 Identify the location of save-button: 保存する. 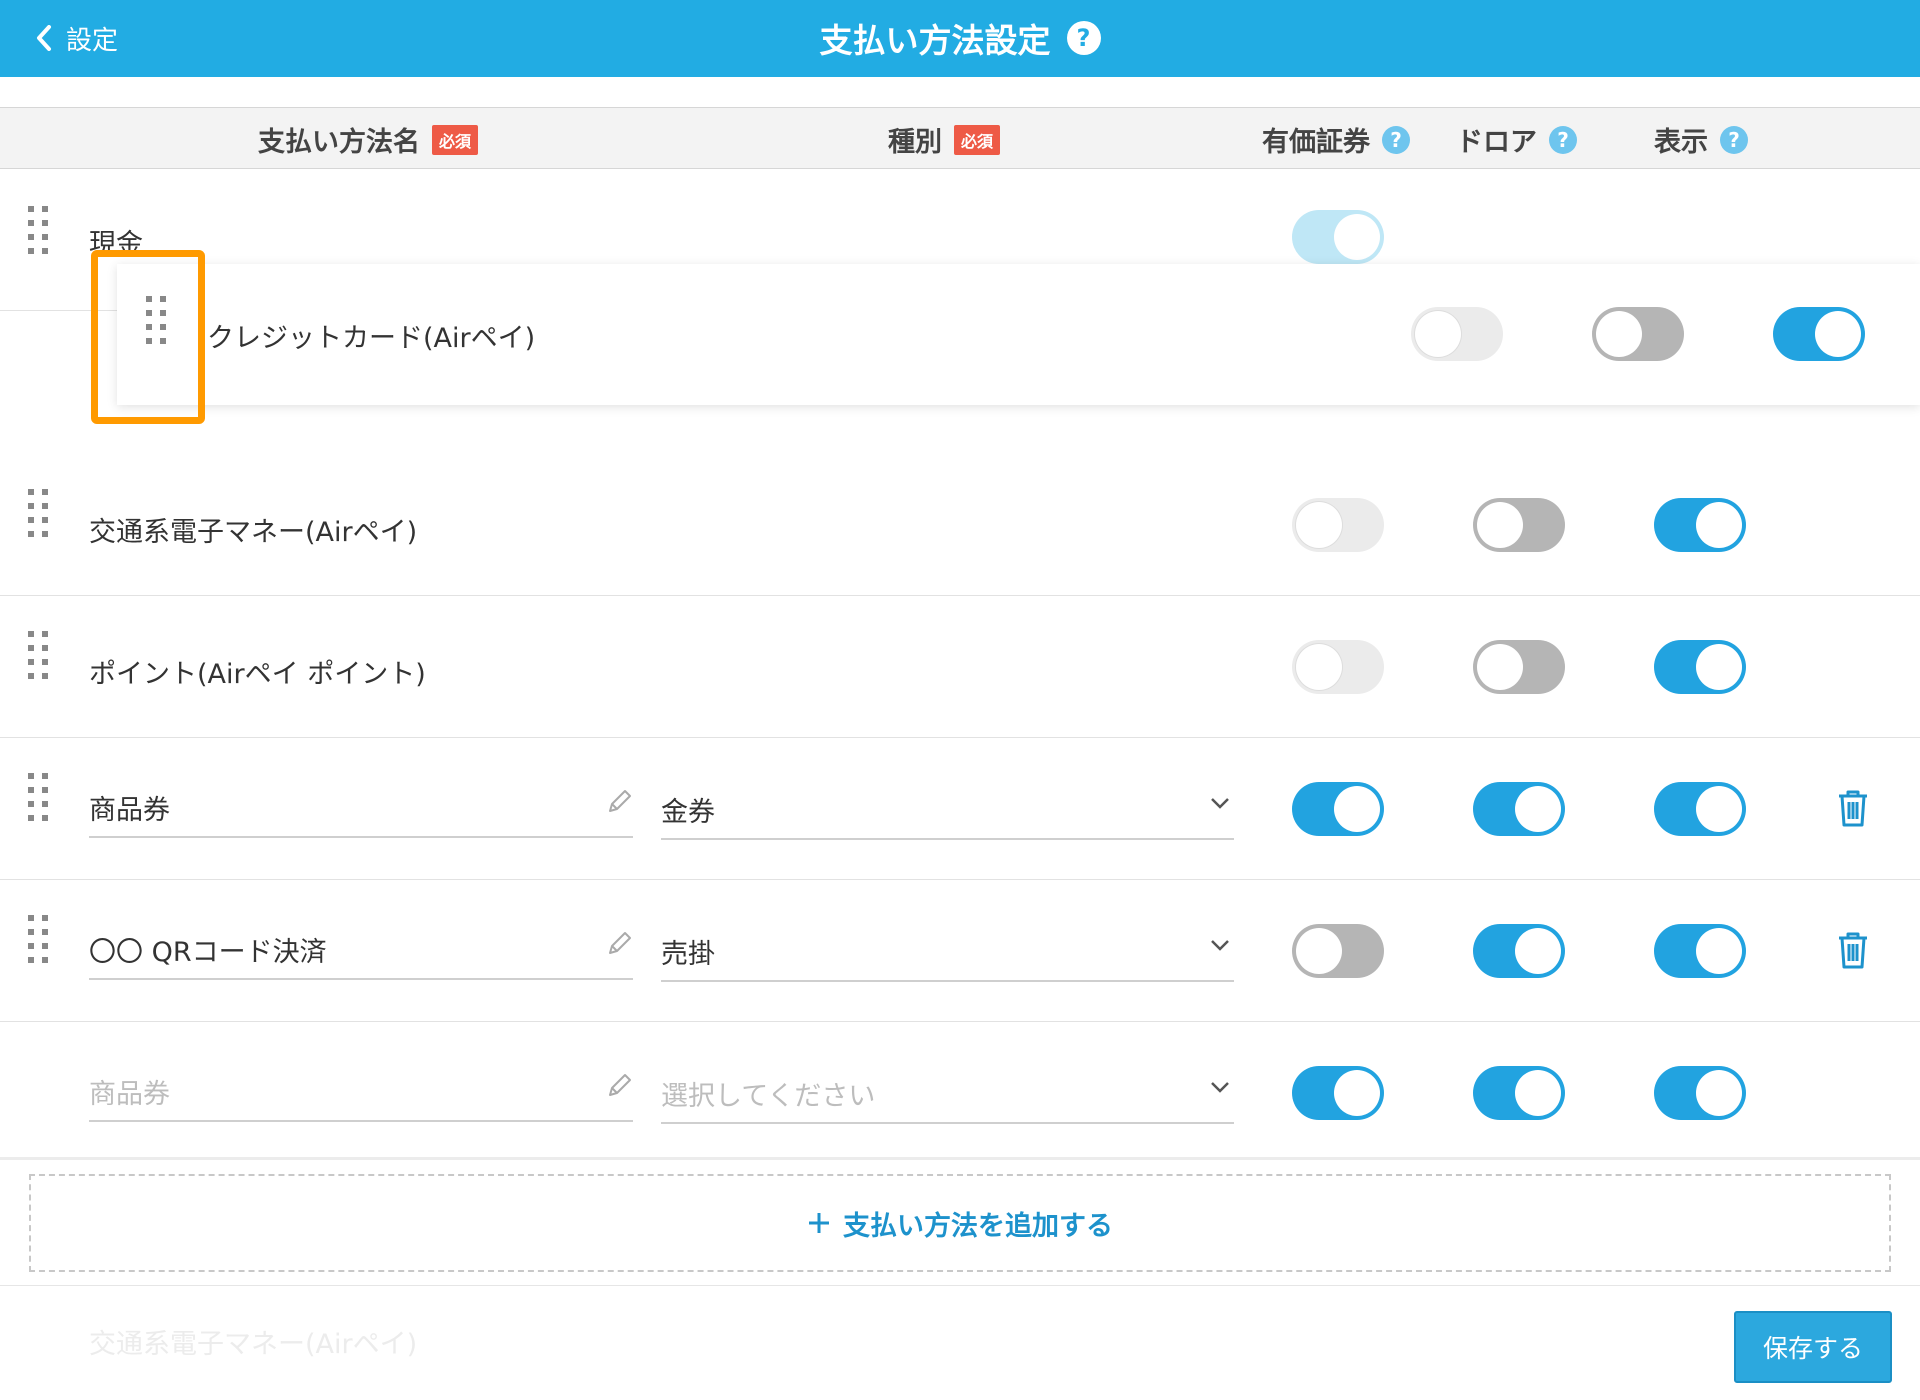
(1813, 1347).